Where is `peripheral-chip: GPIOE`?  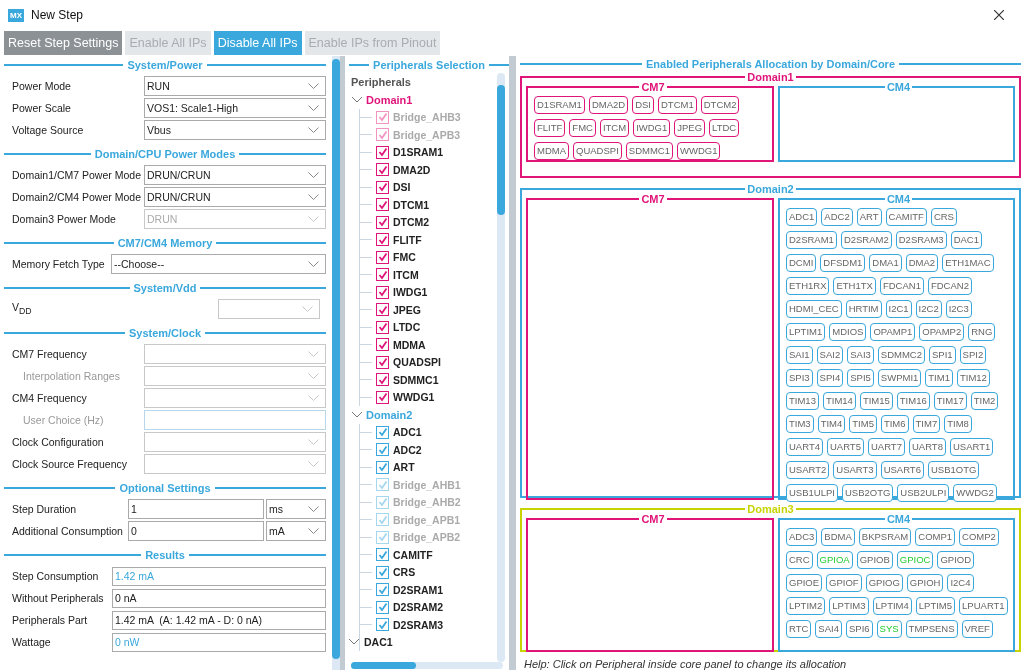 peripheral-chip: GPIOE is located at coordinates (804, 583).